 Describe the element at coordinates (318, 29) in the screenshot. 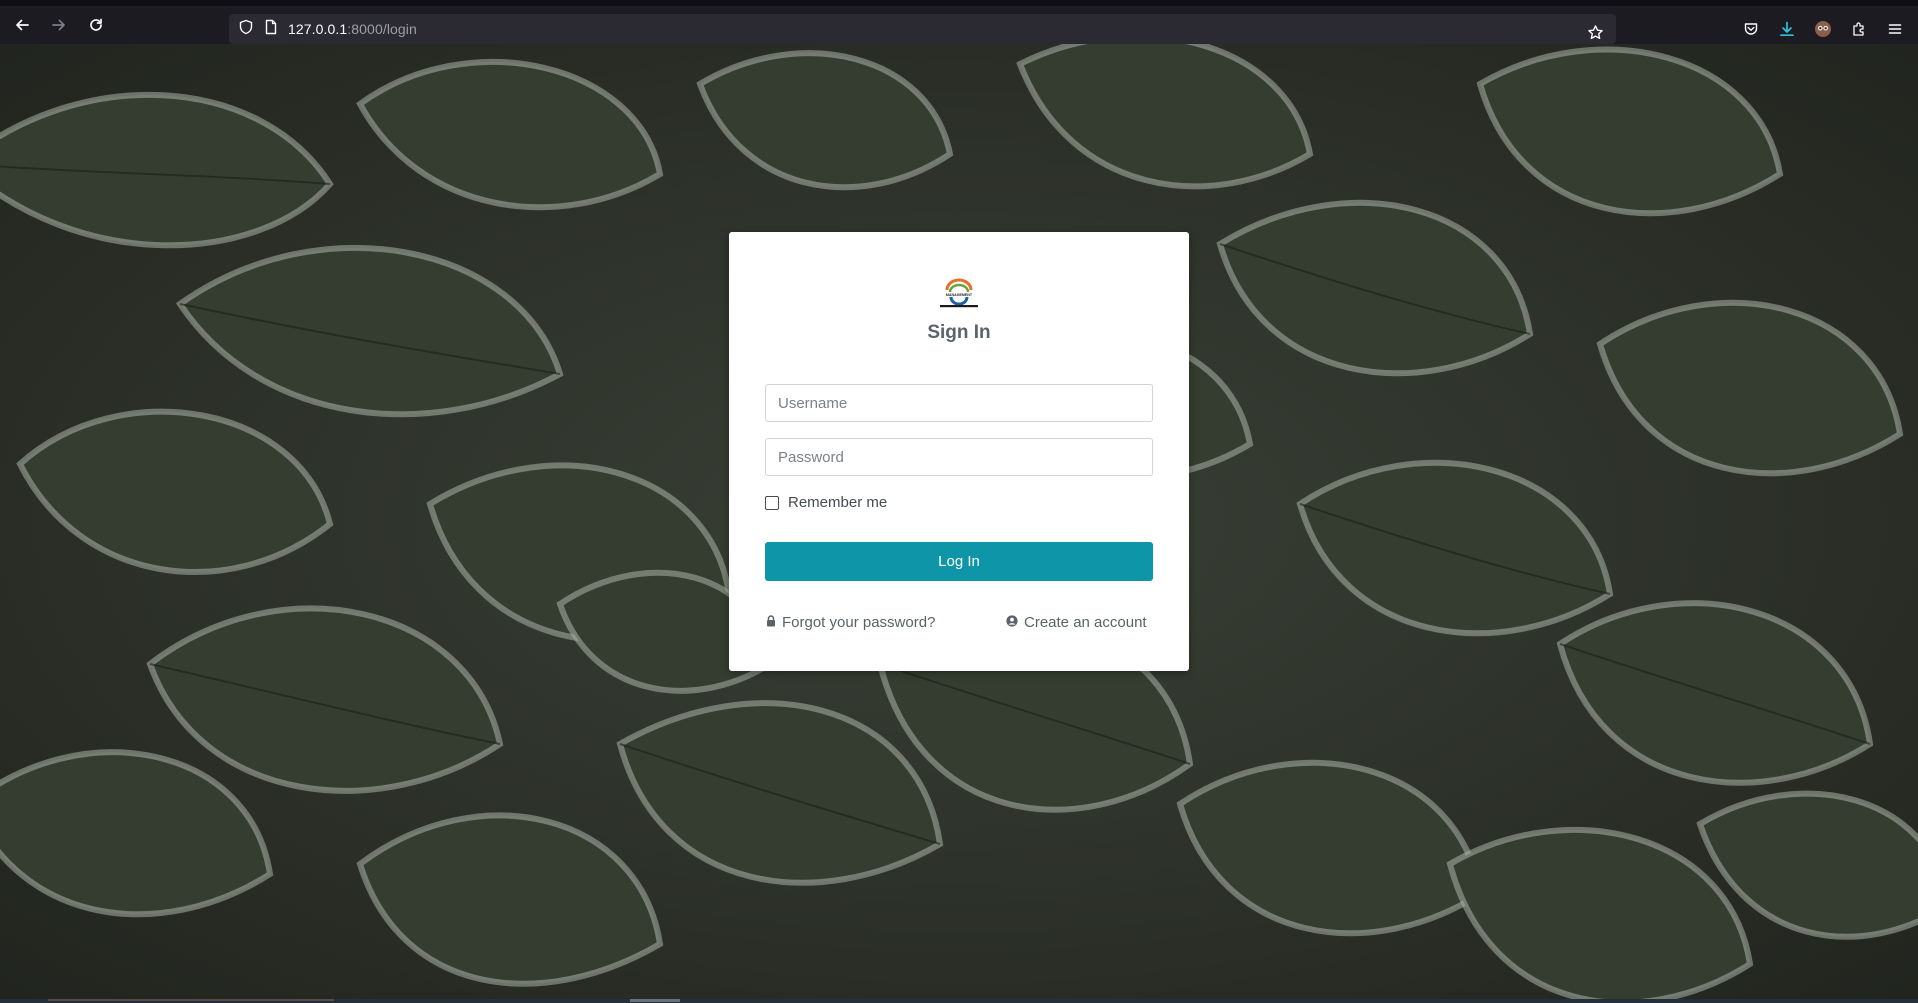

I see `url-host: 127.0.0.1` at that location.